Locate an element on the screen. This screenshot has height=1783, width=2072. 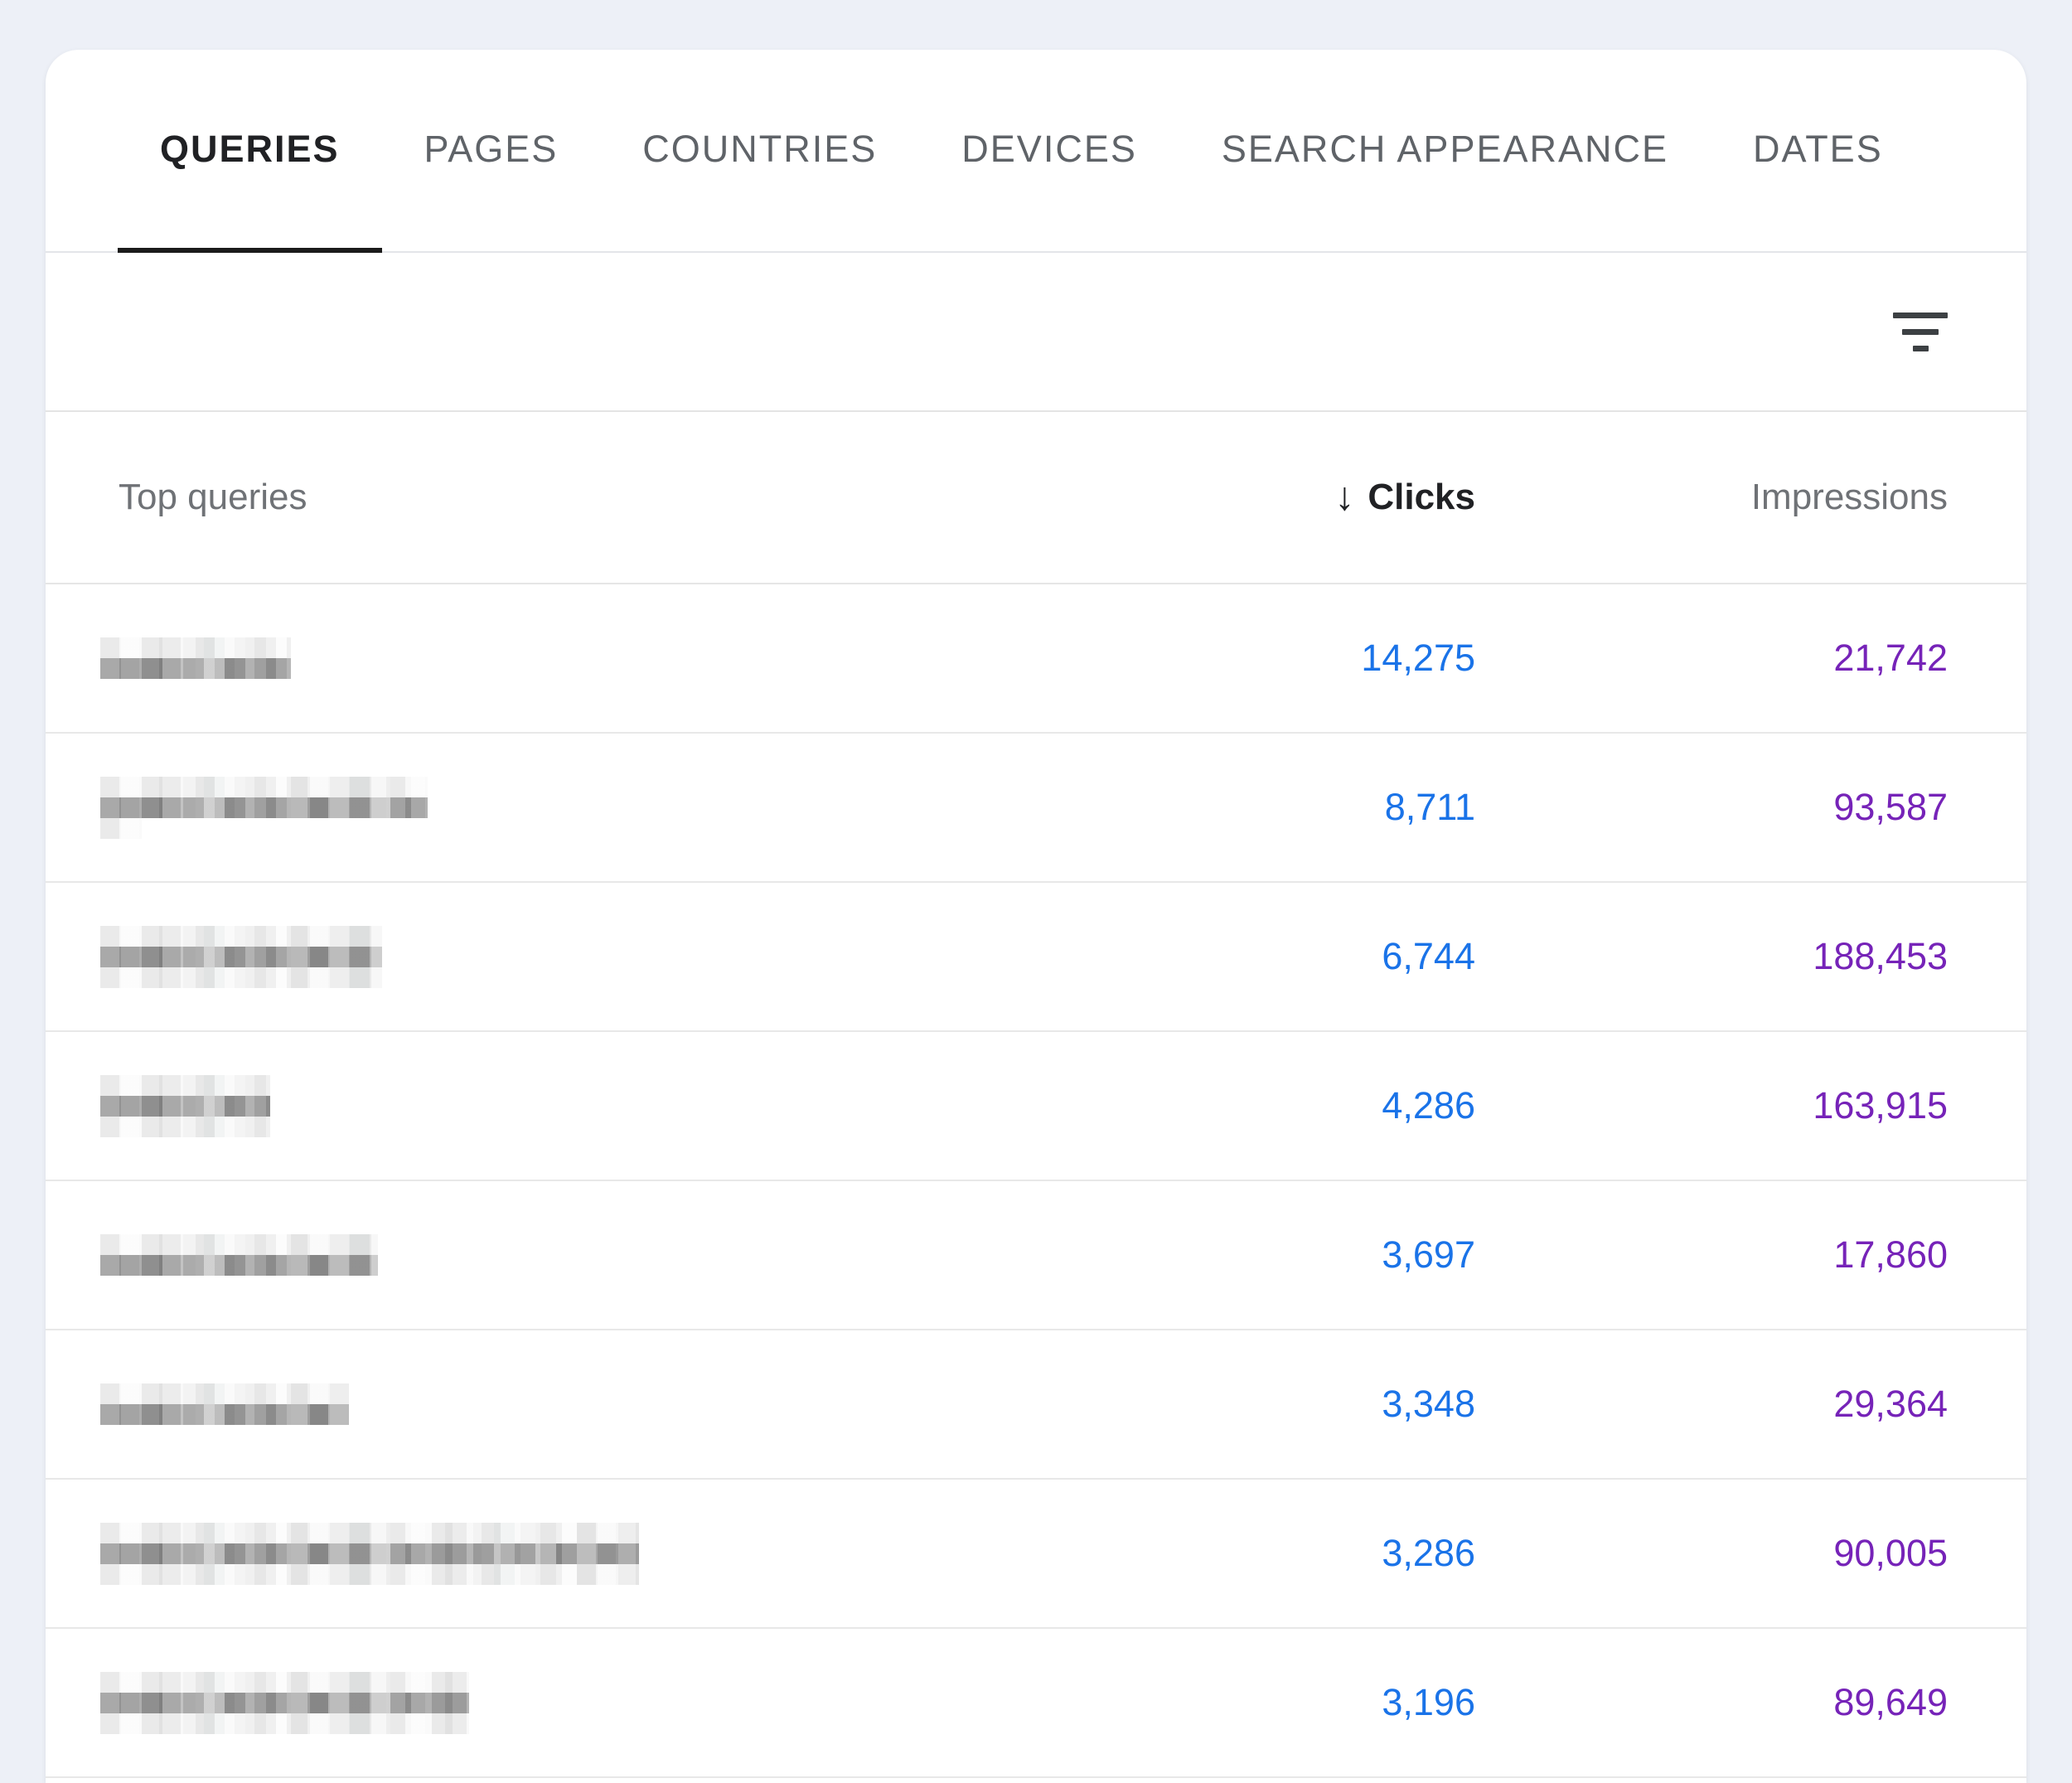
impressions-value: 21,742 is located at coordinates (1890, 658).